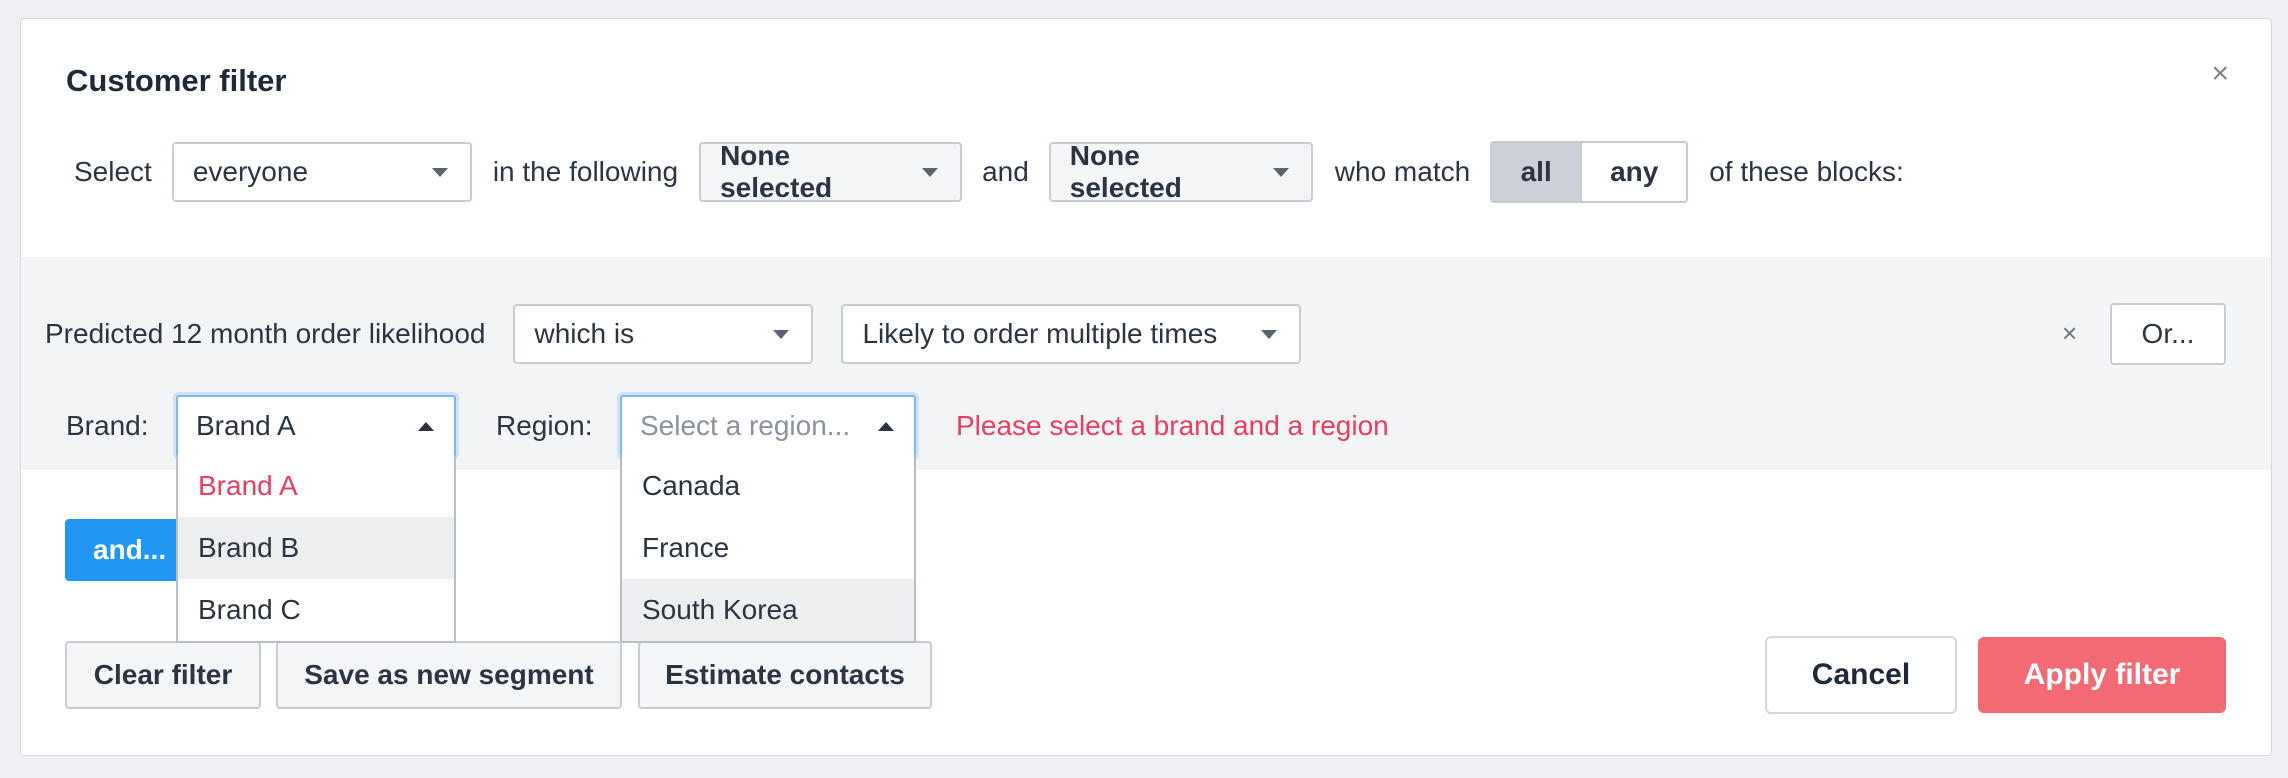 The width and height of the screenshot is (2288, 778). Describe the element at coordinates (316, 486) in the screenshot. I see `brand-option: Brand A` at that location.